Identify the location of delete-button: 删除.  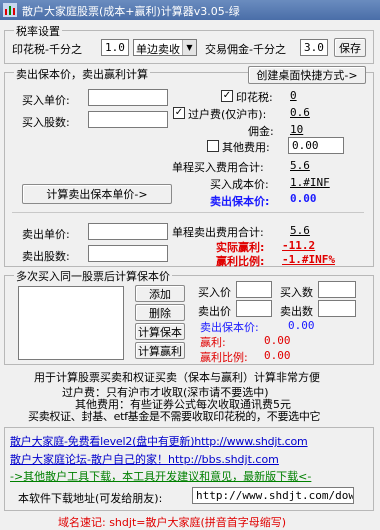
(160, 312).